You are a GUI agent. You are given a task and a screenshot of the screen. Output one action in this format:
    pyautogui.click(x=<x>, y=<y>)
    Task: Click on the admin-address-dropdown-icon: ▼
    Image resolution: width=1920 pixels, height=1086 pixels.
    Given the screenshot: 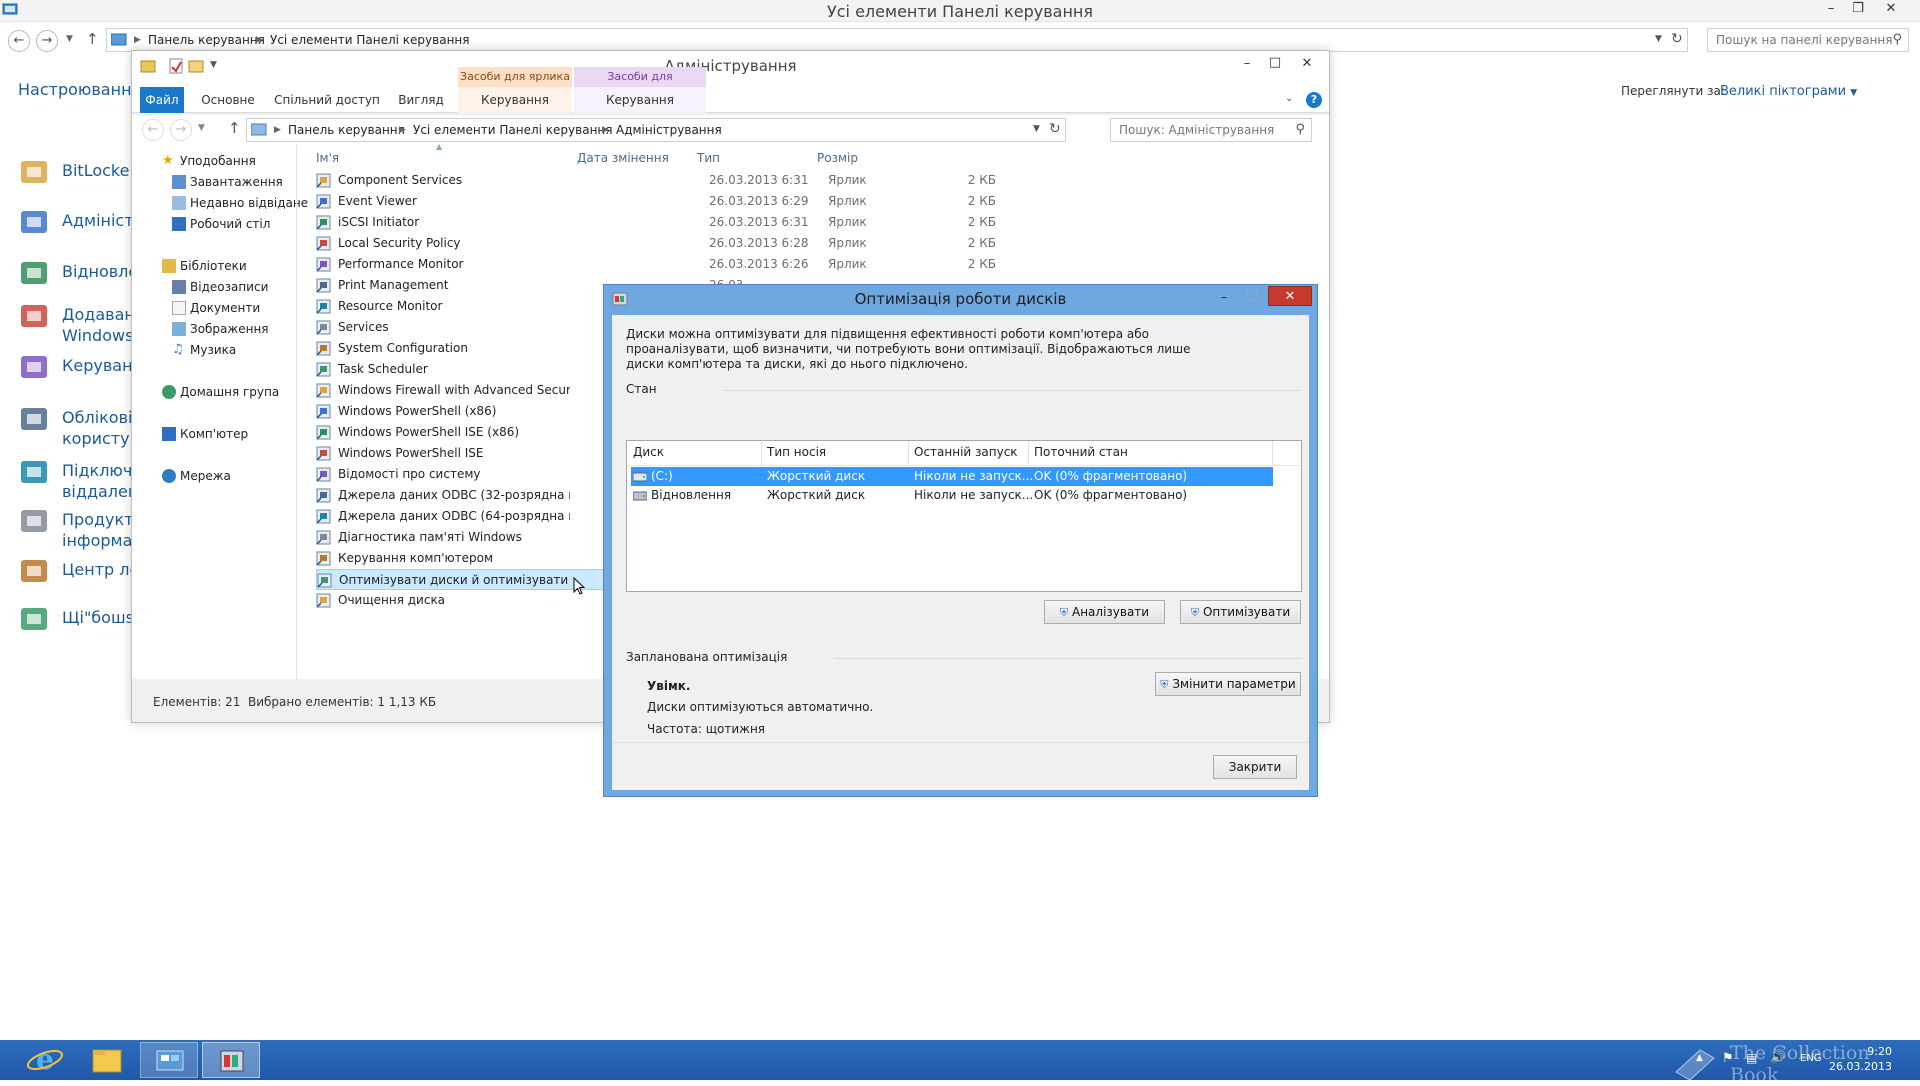 What is the action you would take?
    pyautogui.click(x=1036, y=129)
    